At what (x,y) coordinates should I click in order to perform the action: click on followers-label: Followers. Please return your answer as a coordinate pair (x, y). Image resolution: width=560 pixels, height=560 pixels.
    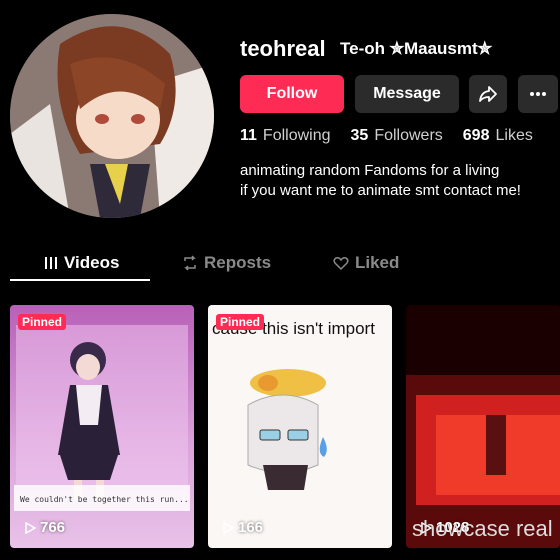
    Looking at the image, I should click on (408, 135).